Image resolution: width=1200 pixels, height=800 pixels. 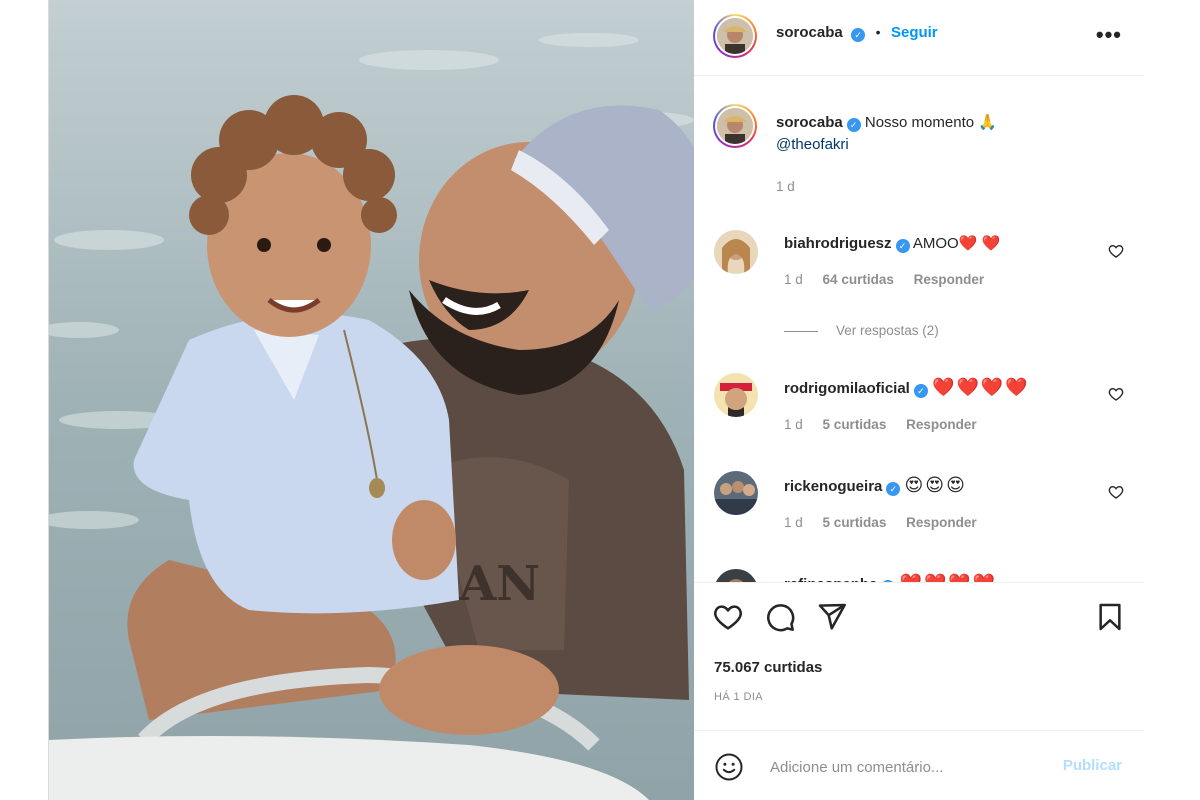 What do you see at coordinates (861, 330) in the screenshot?
I see `view-replies-button: Ver respostas (2)` at bounding box center [861, 330].